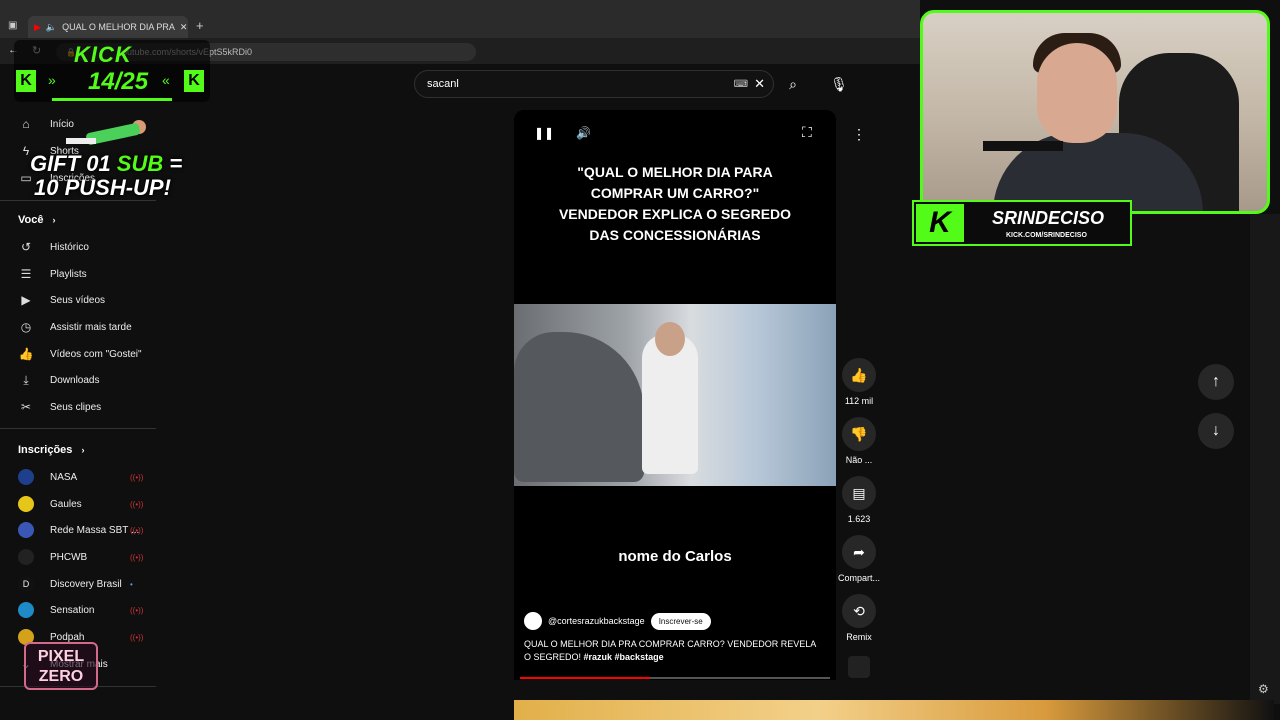 This screenshot has height=720, width=1280. I want to click on sidebar-item-label: Assistir mais tarde, so click(91, 327).